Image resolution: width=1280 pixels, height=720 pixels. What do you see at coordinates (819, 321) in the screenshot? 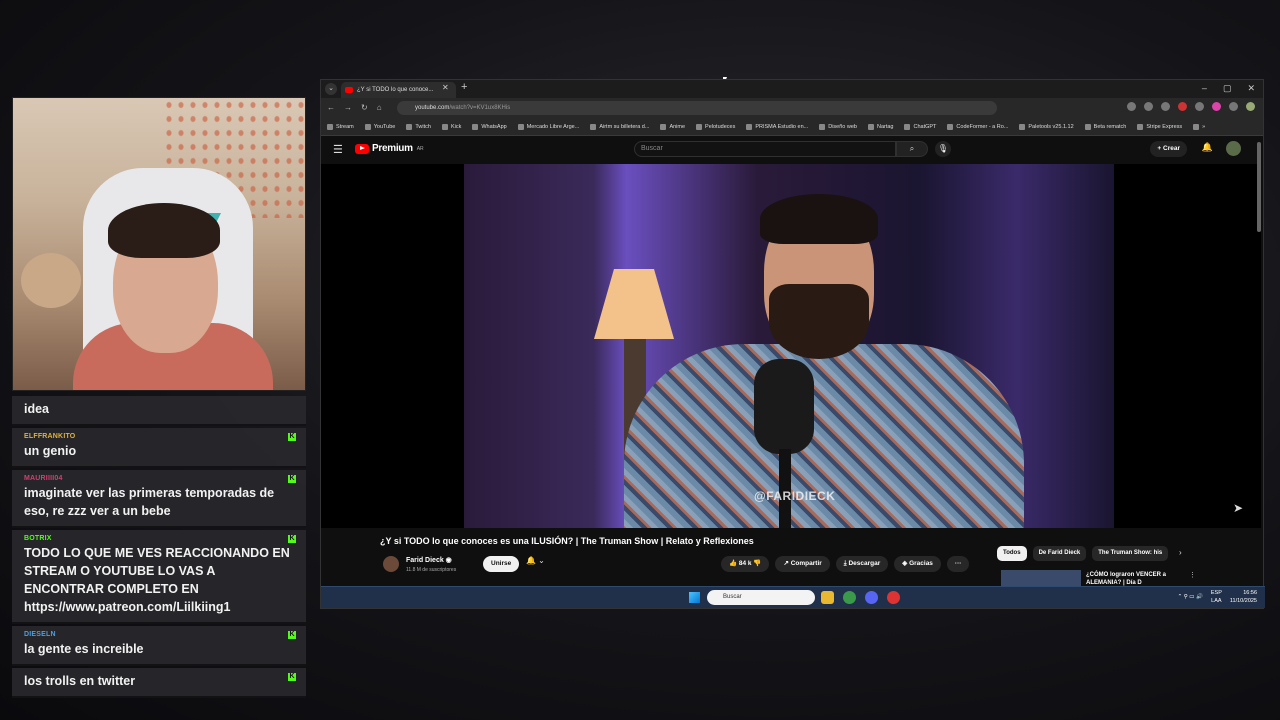
I see `presenter-beard` at bounding box center [819, 321].